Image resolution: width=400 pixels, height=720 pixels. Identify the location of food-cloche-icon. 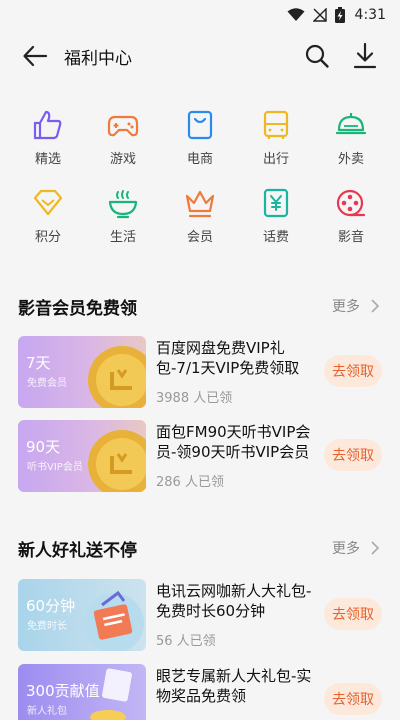
(351, 124).